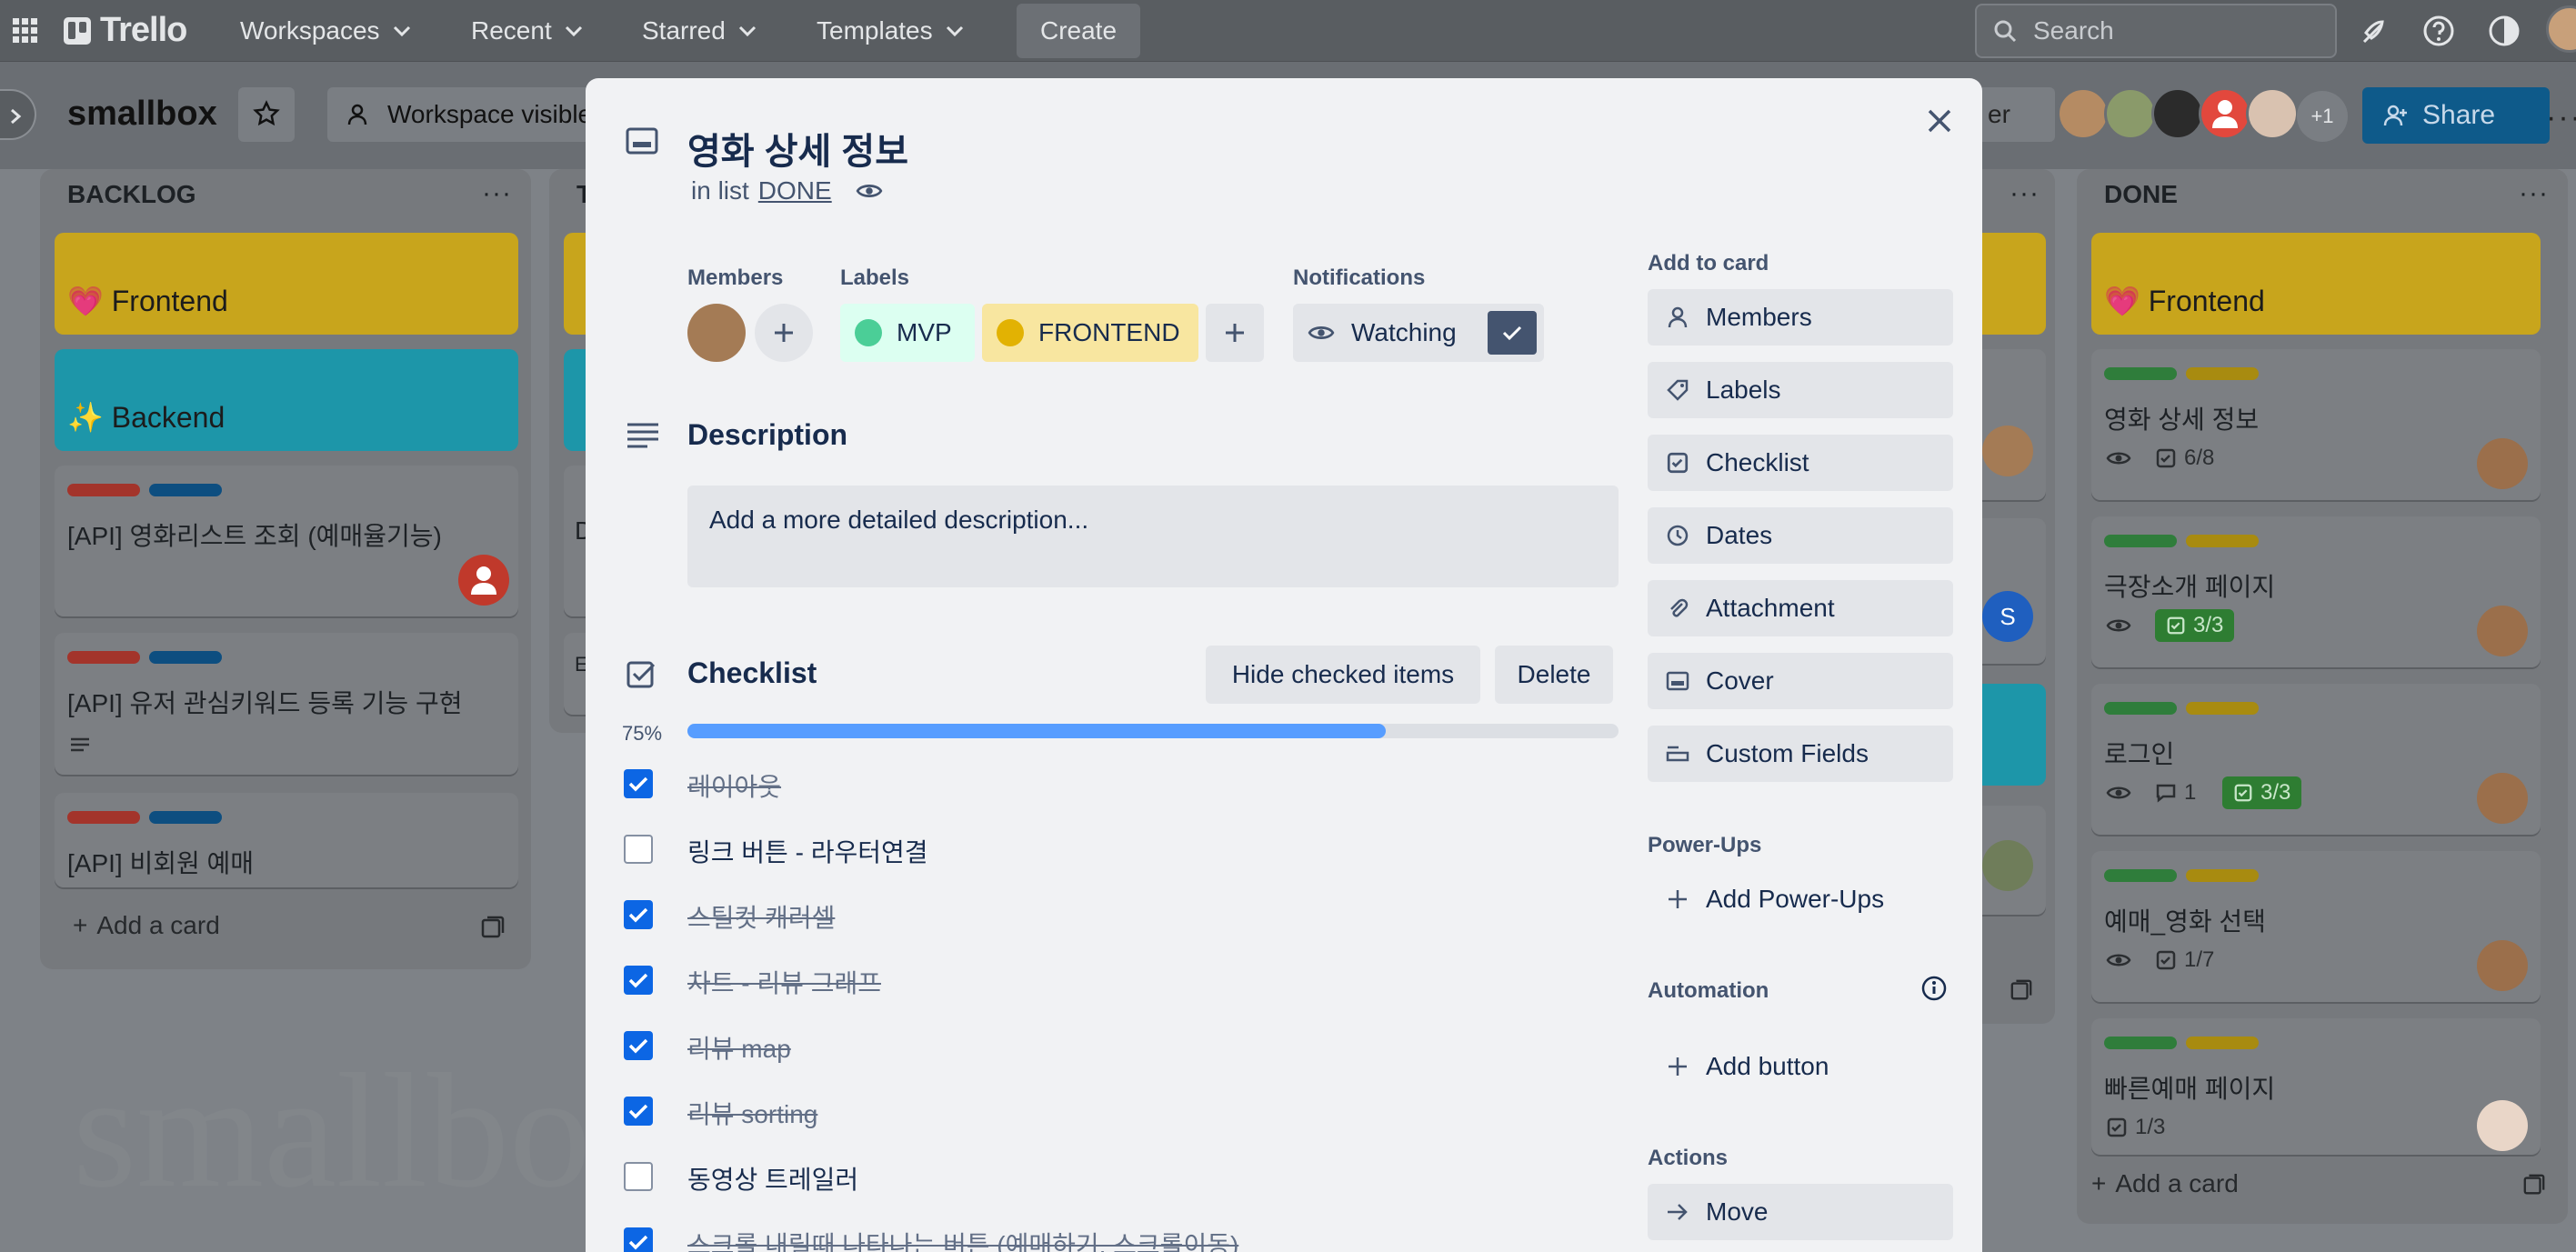 The image size is (2576, 1252). Describe the element at coordinates (1800, 681) in the screenshot. I see `sidebar-cover-button: Cover` at that location.